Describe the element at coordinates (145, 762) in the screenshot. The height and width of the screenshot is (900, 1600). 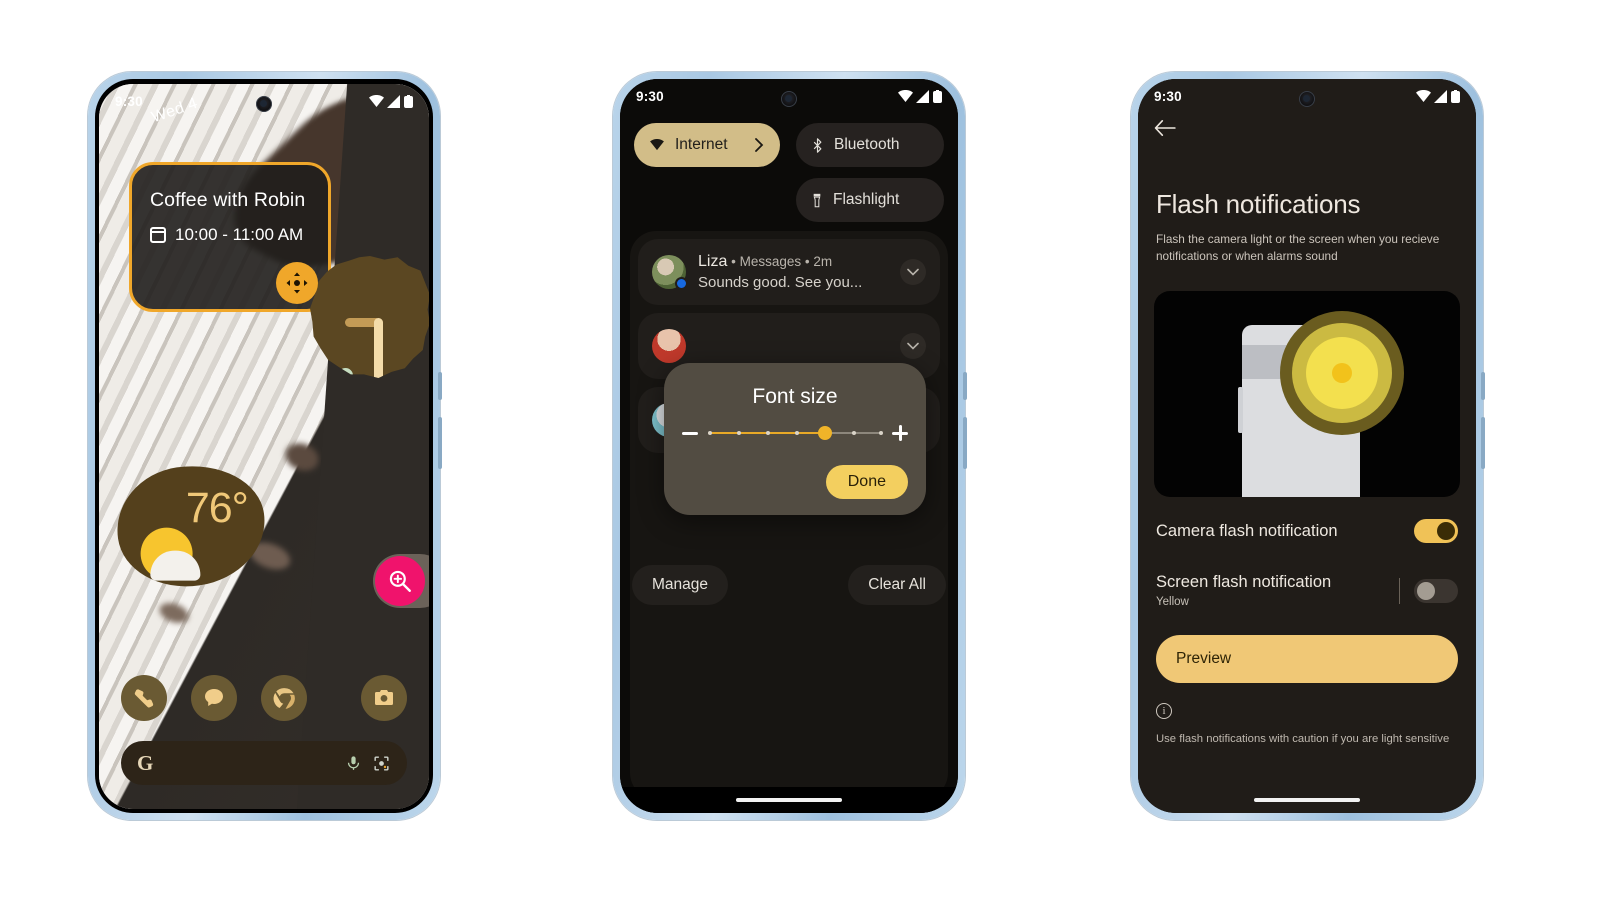
I see `google-logo-icon: G` at that location.